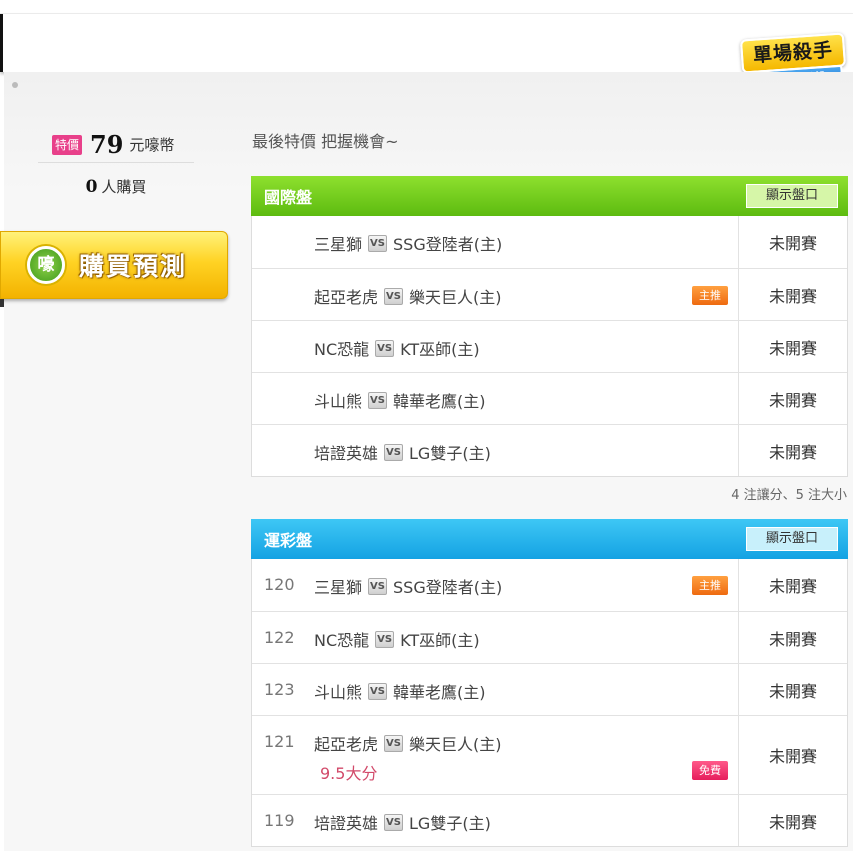 This screenshot has height=851, width=853. I want to click on table-row: 培證英雄 VS LG雙子(主) 未開賽, so click(549, 450).